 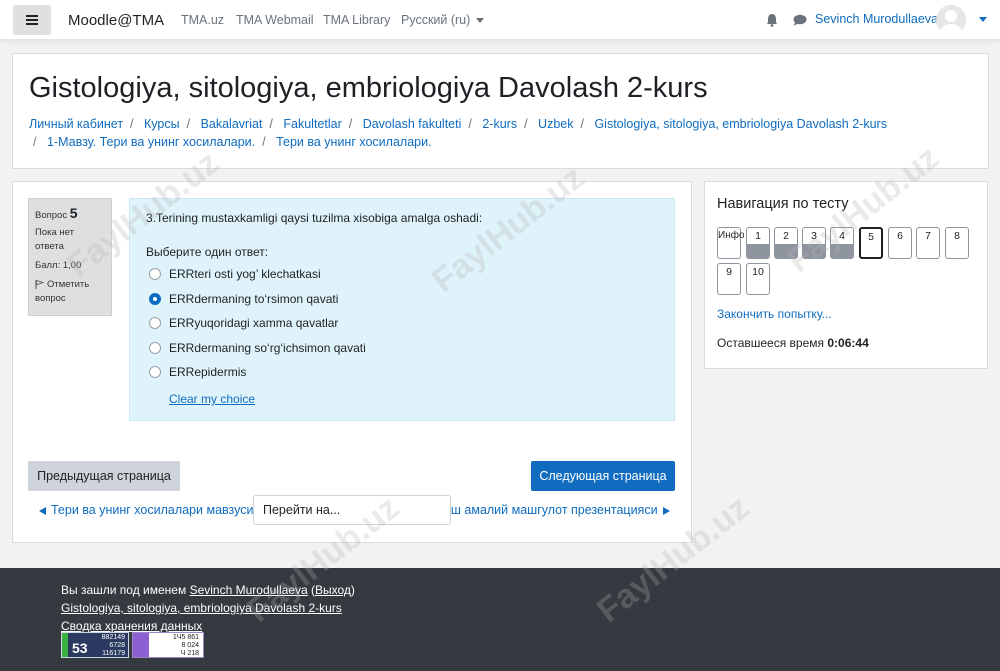 What do you see at coordinates (275, 20) in the screenshot?
I see `nav-link-webmail: TMA Webmail` at bounding box center [275, 20].